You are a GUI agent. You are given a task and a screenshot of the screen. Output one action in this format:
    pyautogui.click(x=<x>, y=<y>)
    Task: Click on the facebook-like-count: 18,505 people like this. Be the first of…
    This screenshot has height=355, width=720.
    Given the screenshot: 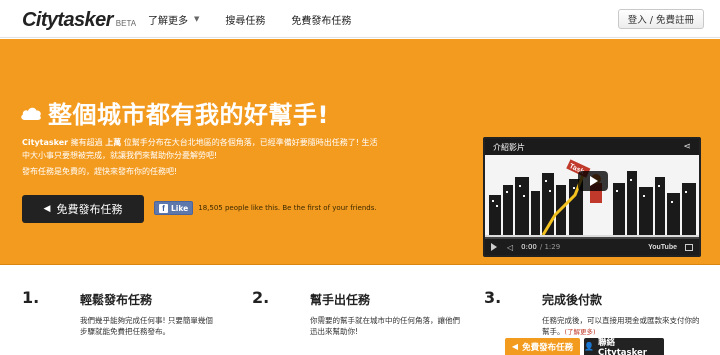 What is the action you would take?
    pyautogui.click(x=287, y=208)
    